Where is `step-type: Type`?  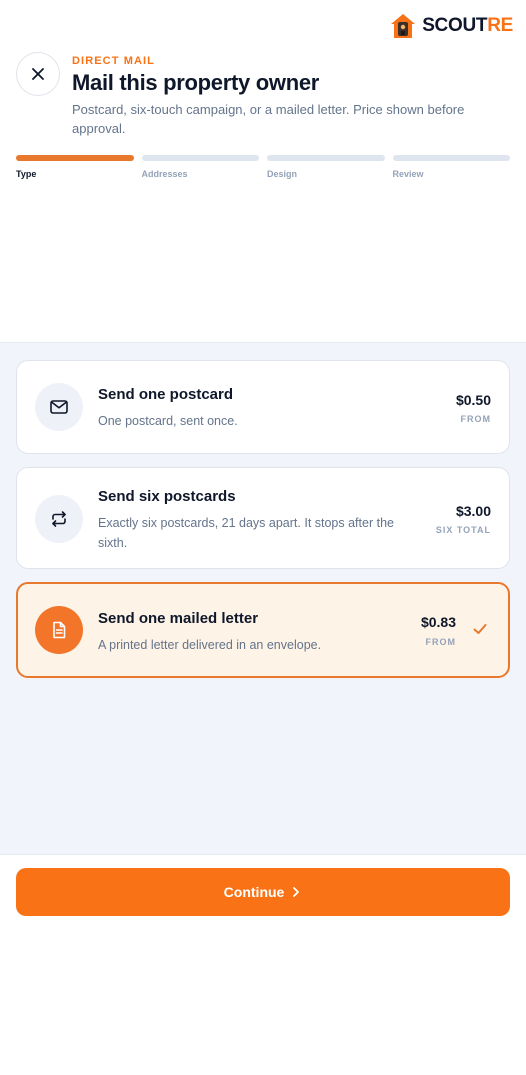
step-type: Type is located at coordinates (75, 167).